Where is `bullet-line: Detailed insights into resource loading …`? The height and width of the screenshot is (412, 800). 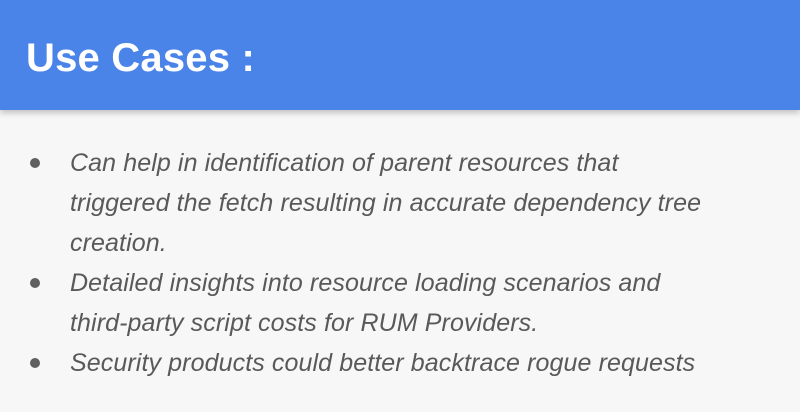
bullet-line: Detailed insights into resource loading … is located at coordinates (365, 283).